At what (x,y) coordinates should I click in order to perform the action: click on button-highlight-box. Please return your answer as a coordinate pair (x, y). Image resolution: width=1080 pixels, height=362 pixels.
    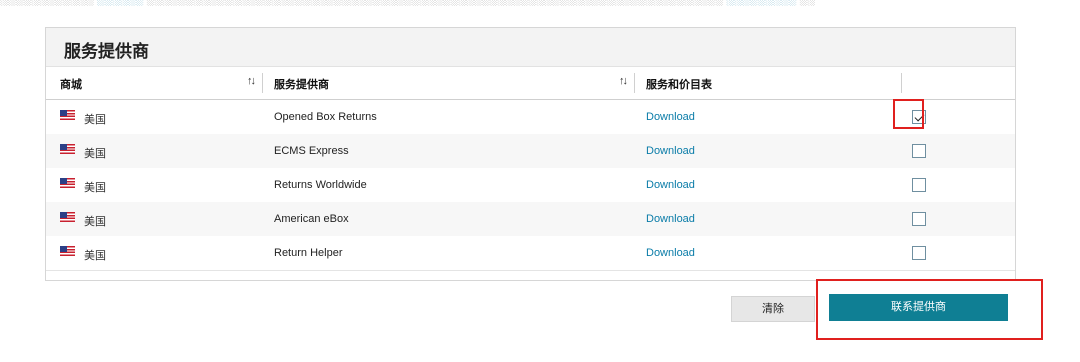
    Looking at the image, I should click on (929, 309).